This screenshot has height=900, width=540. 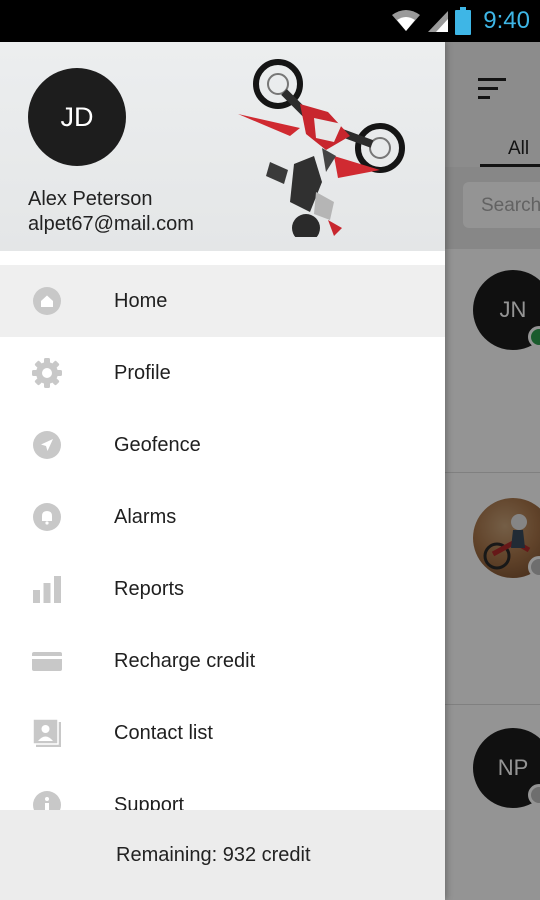 What do you see at coordinates (321, 148) in the screenshot?
I see `motocross-header-image` at bounding box center [321, 148].